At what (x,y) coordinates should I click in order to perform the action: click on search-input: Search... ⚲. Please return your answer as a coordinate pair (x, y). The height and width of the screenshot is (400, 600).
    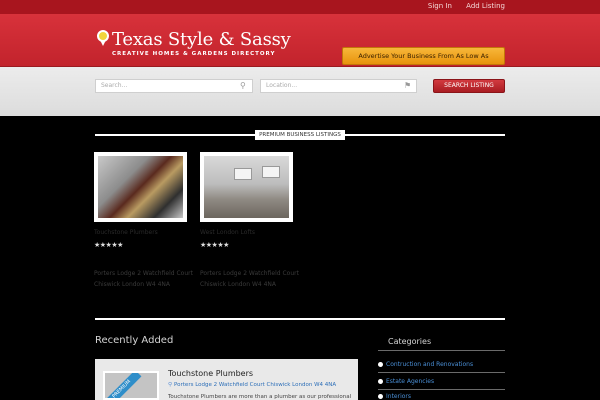
    Looking at the image, I should click on (174, 86).